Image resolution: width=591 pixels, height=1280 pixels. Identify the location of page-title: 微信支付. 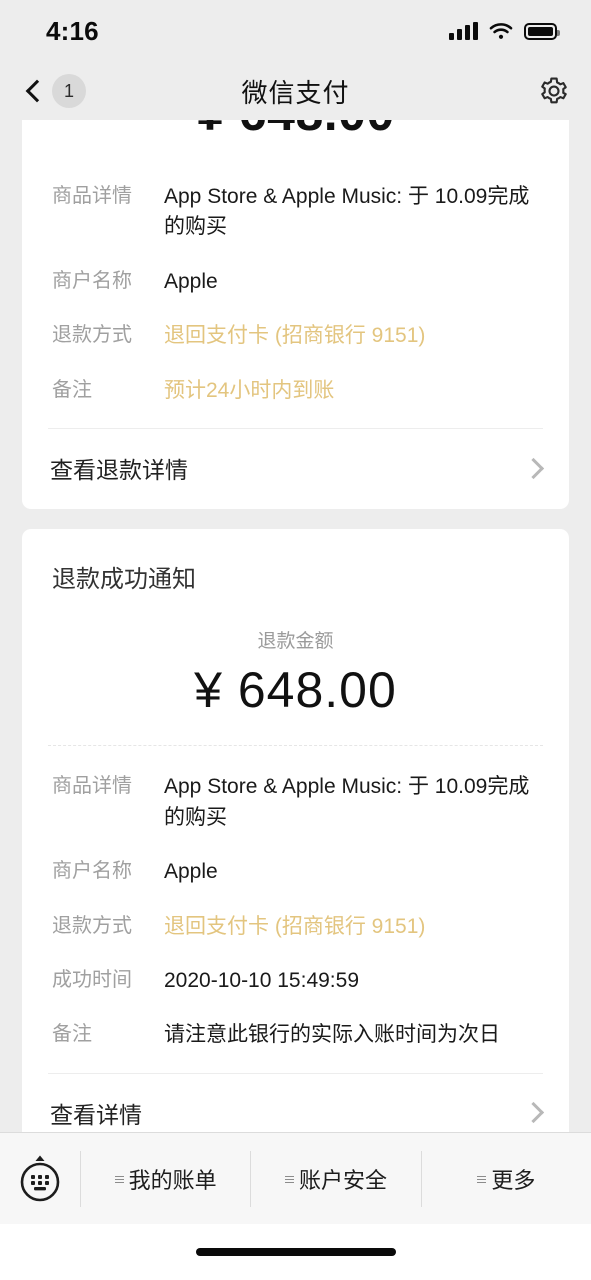
(295, 92).